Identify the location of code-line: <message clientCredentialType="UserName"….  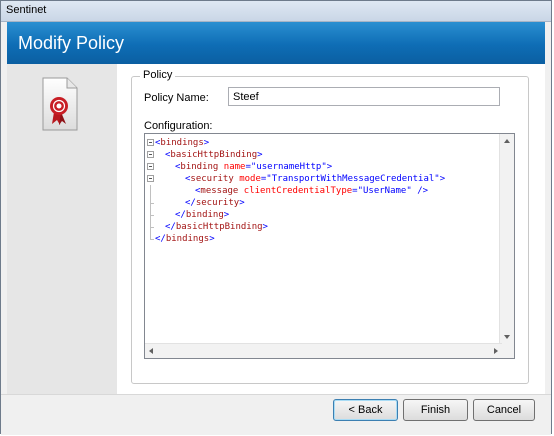
(311, 191).